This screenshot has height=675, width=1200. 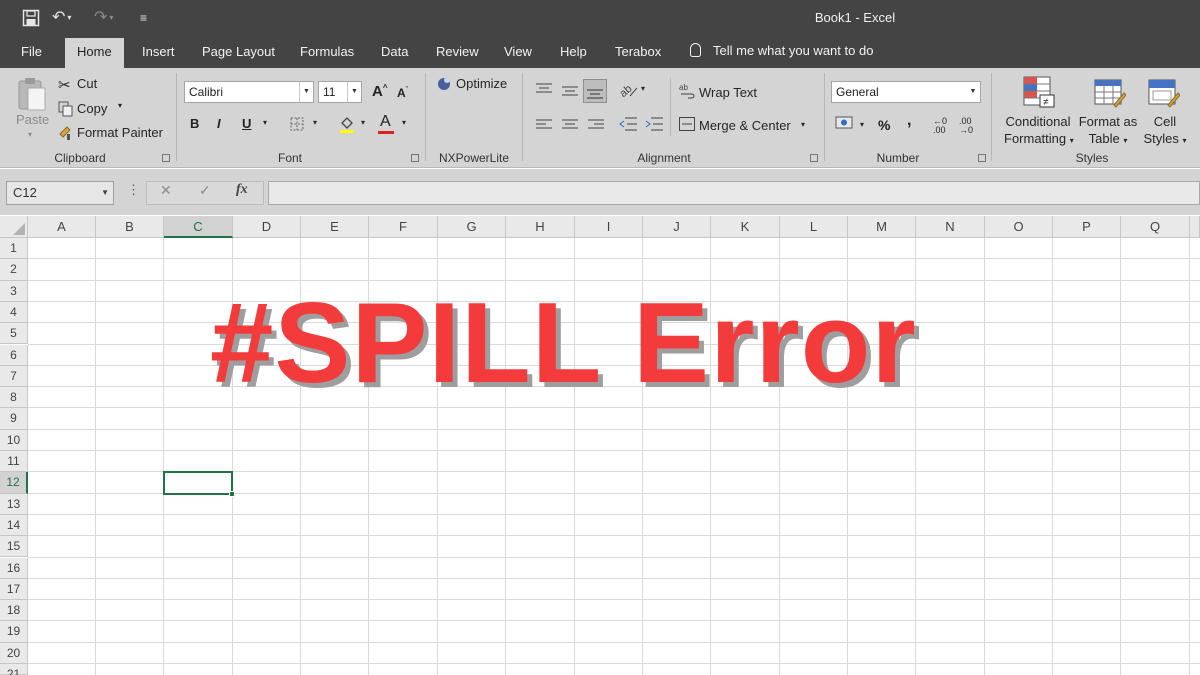 I want to click on conditional-formatting-button: Conditional Formatting ▾, so click(x=1039, y=131).